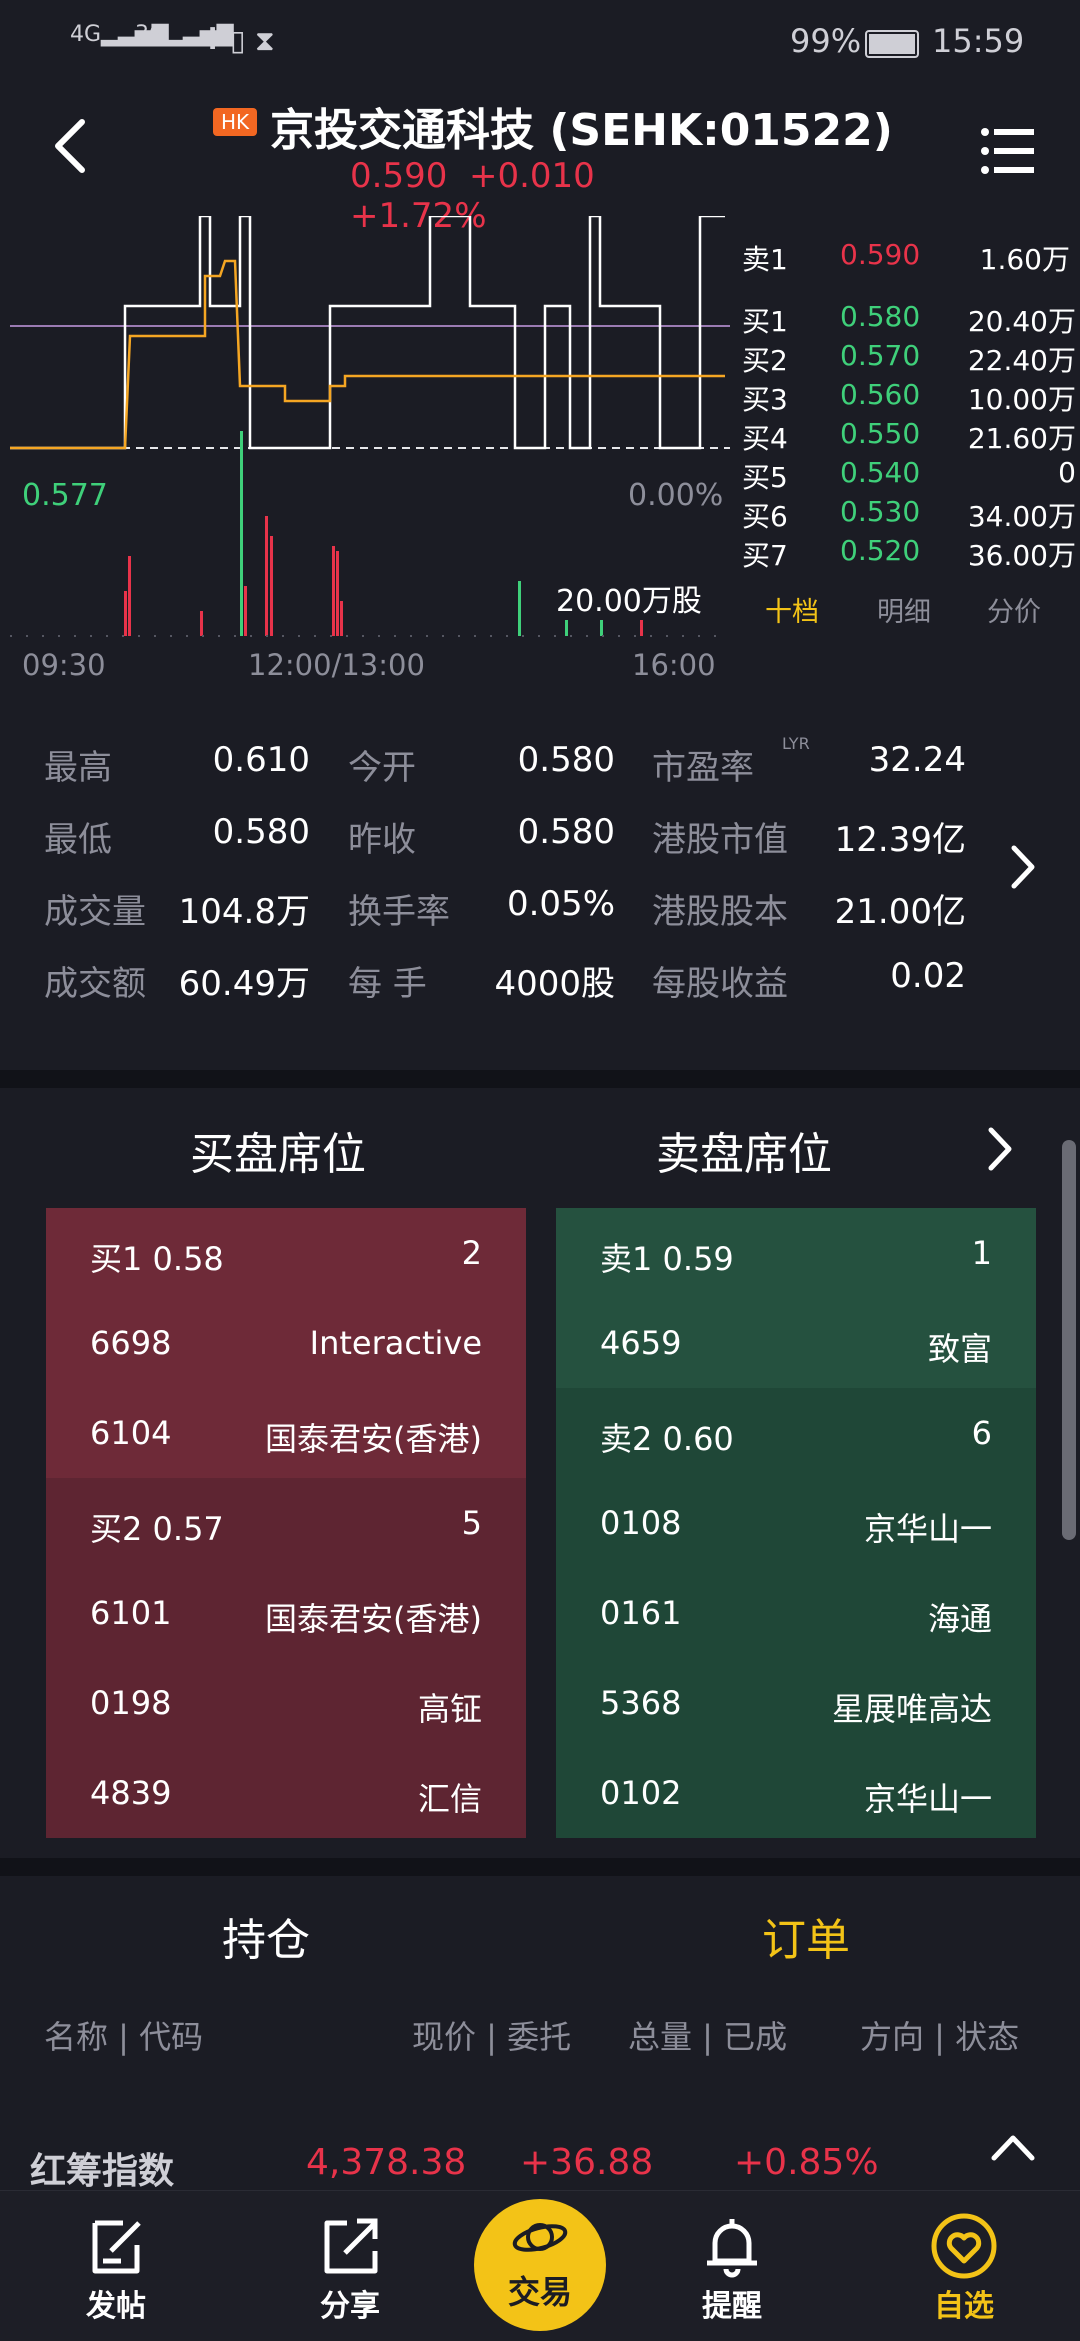 This screenshot has width=1080, height=2341. I want to click on stock-title: 京投交通科技 (SEHK:01522), so click(581, 130).